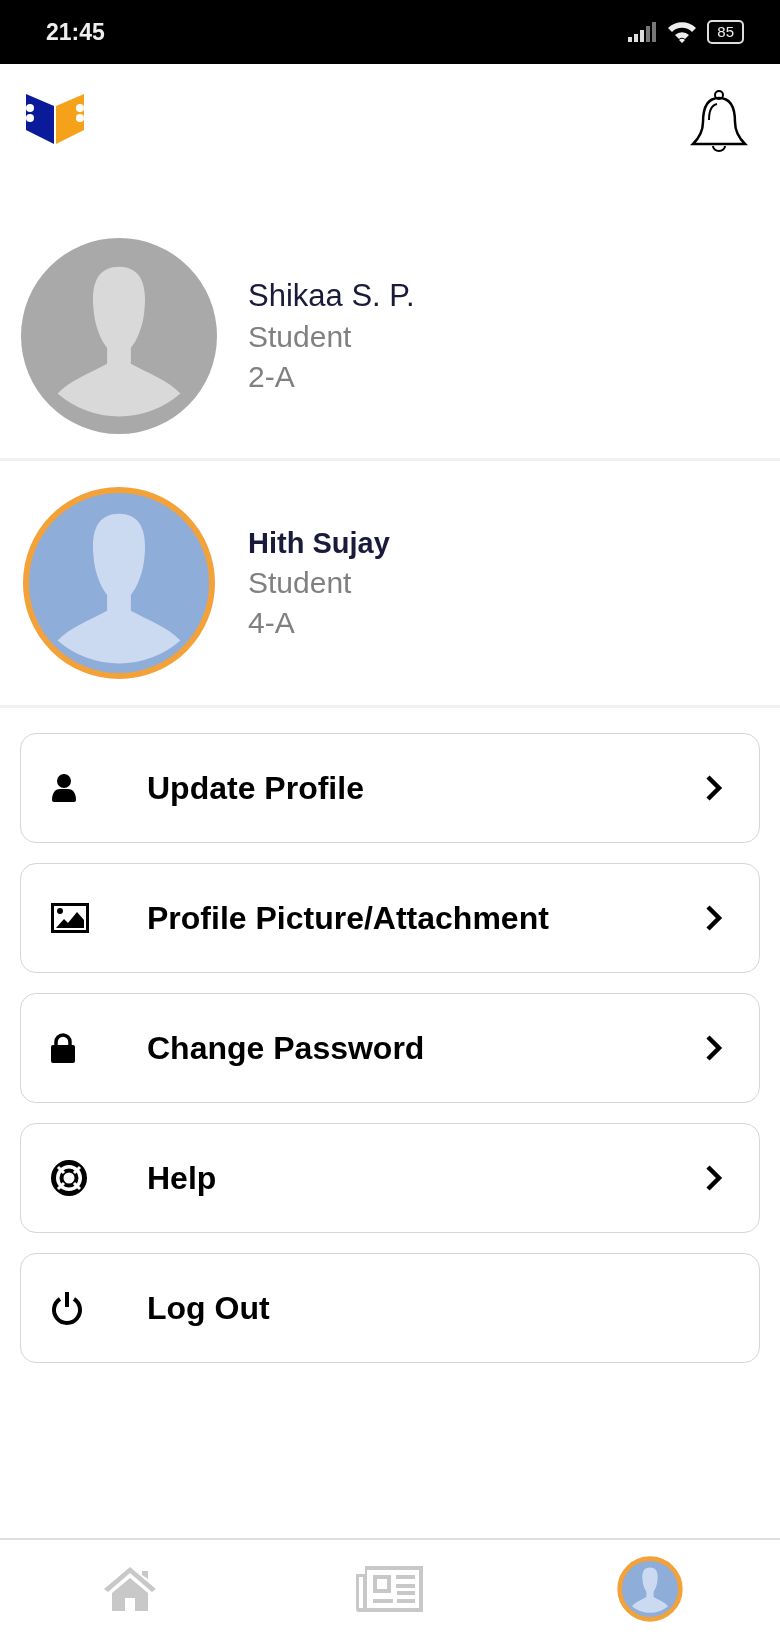 The image size is (780, 1646). Describe the element at coordinates (390, 788) in the screenshot. I see `menu-item: Update Profile` at that location.